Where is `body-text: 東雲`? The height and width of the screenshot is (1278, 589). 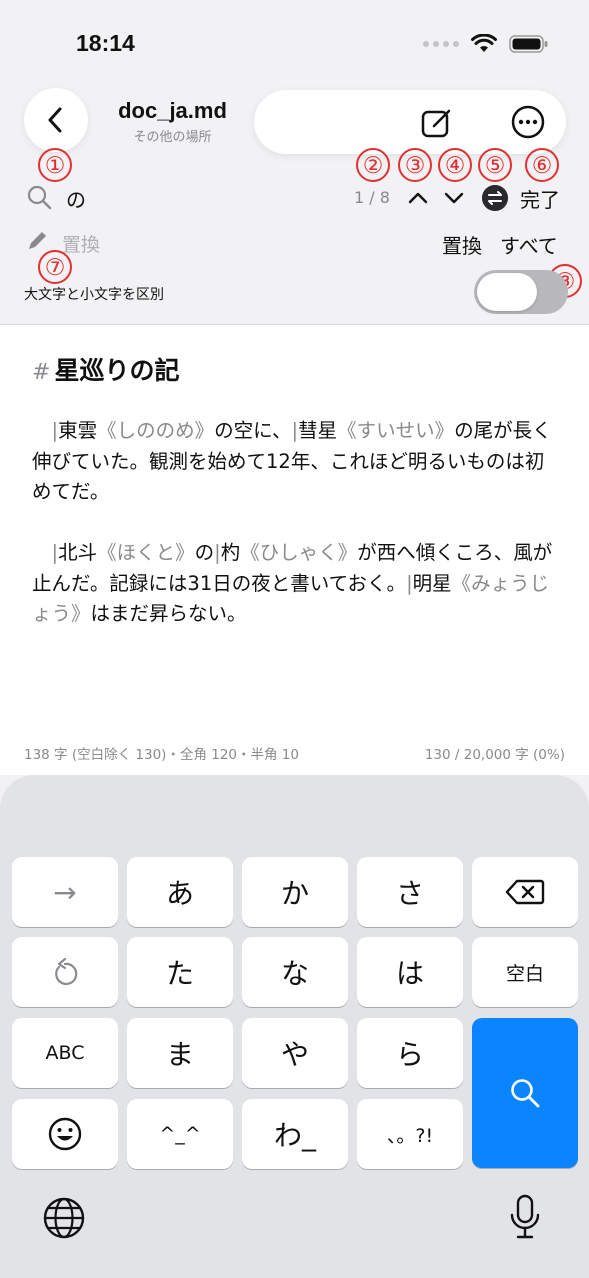 body-text: 東雲 is located at coordinates (78, 430).